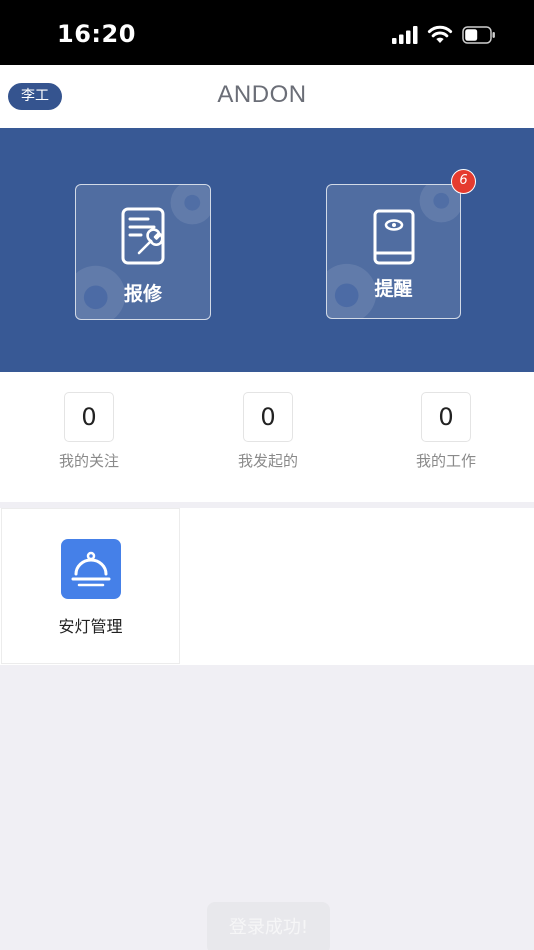  Describe the element at coordinates (440, 34) in the screenshot. I see `wifi-icon` at that location.